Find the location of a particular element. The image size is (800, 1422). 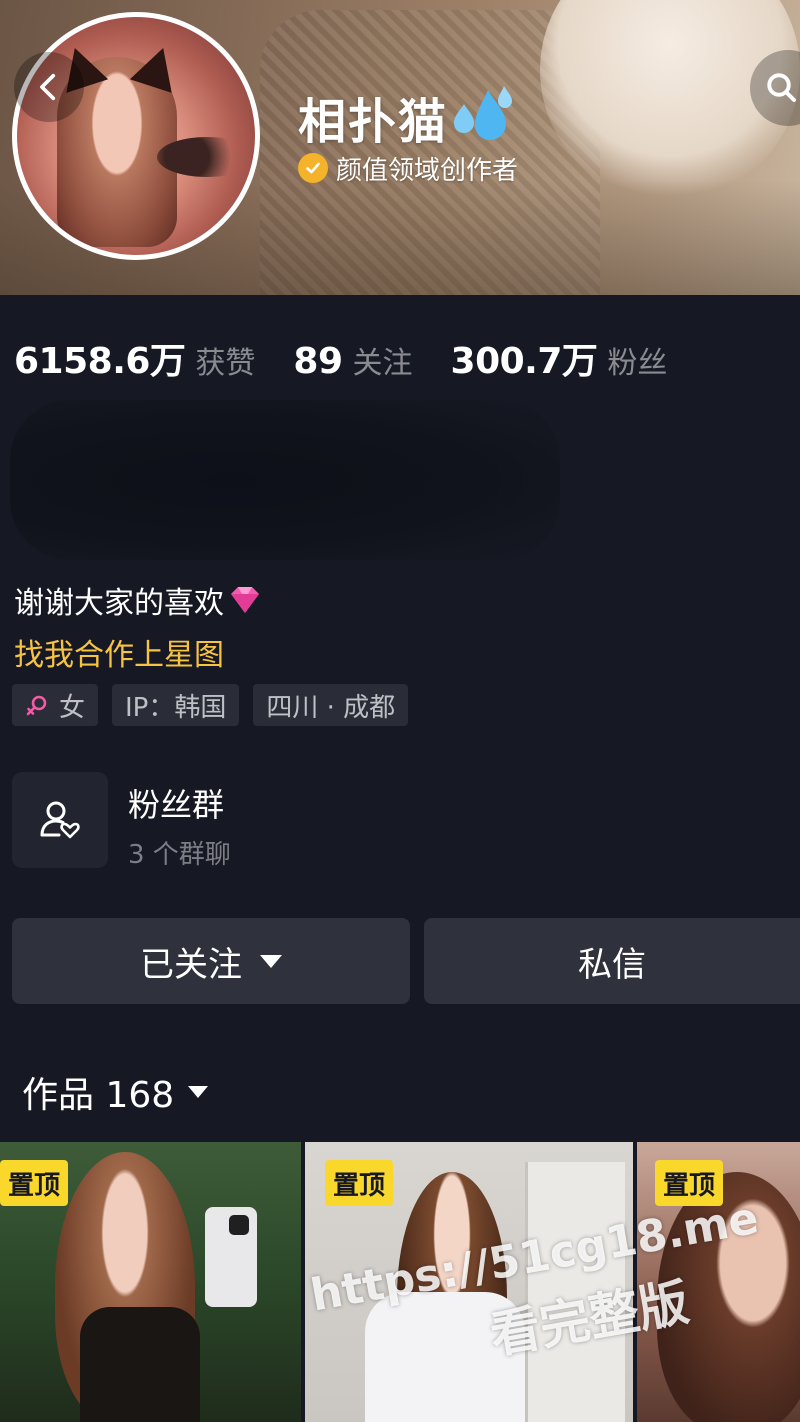

message-button: 私信 is located at coordinates (612, 961).